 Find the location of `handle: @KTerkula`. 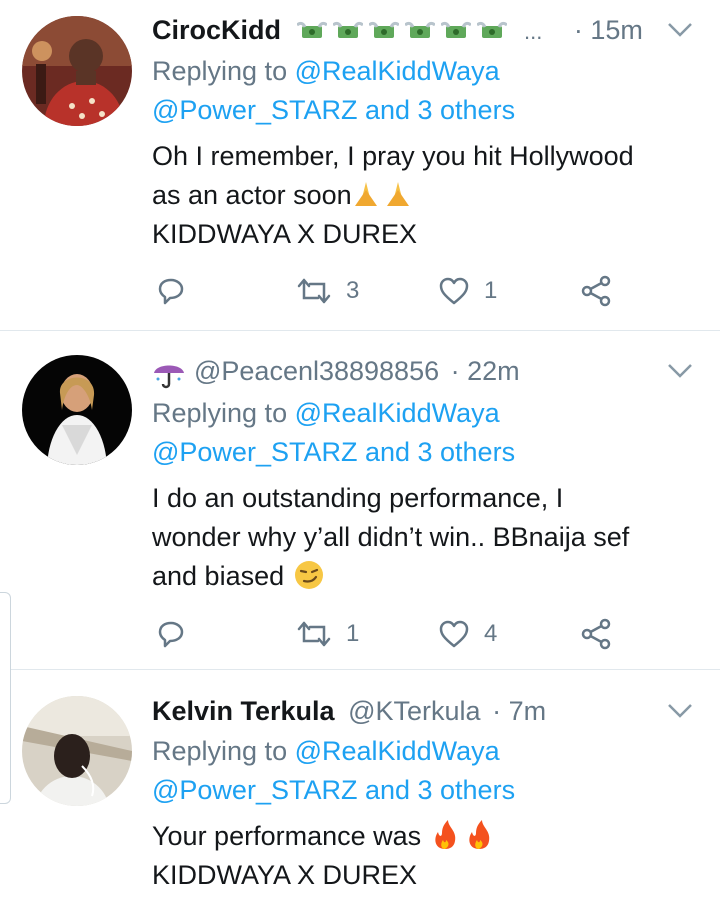

handle: @KTerkula is located at coordinates (414, 711).